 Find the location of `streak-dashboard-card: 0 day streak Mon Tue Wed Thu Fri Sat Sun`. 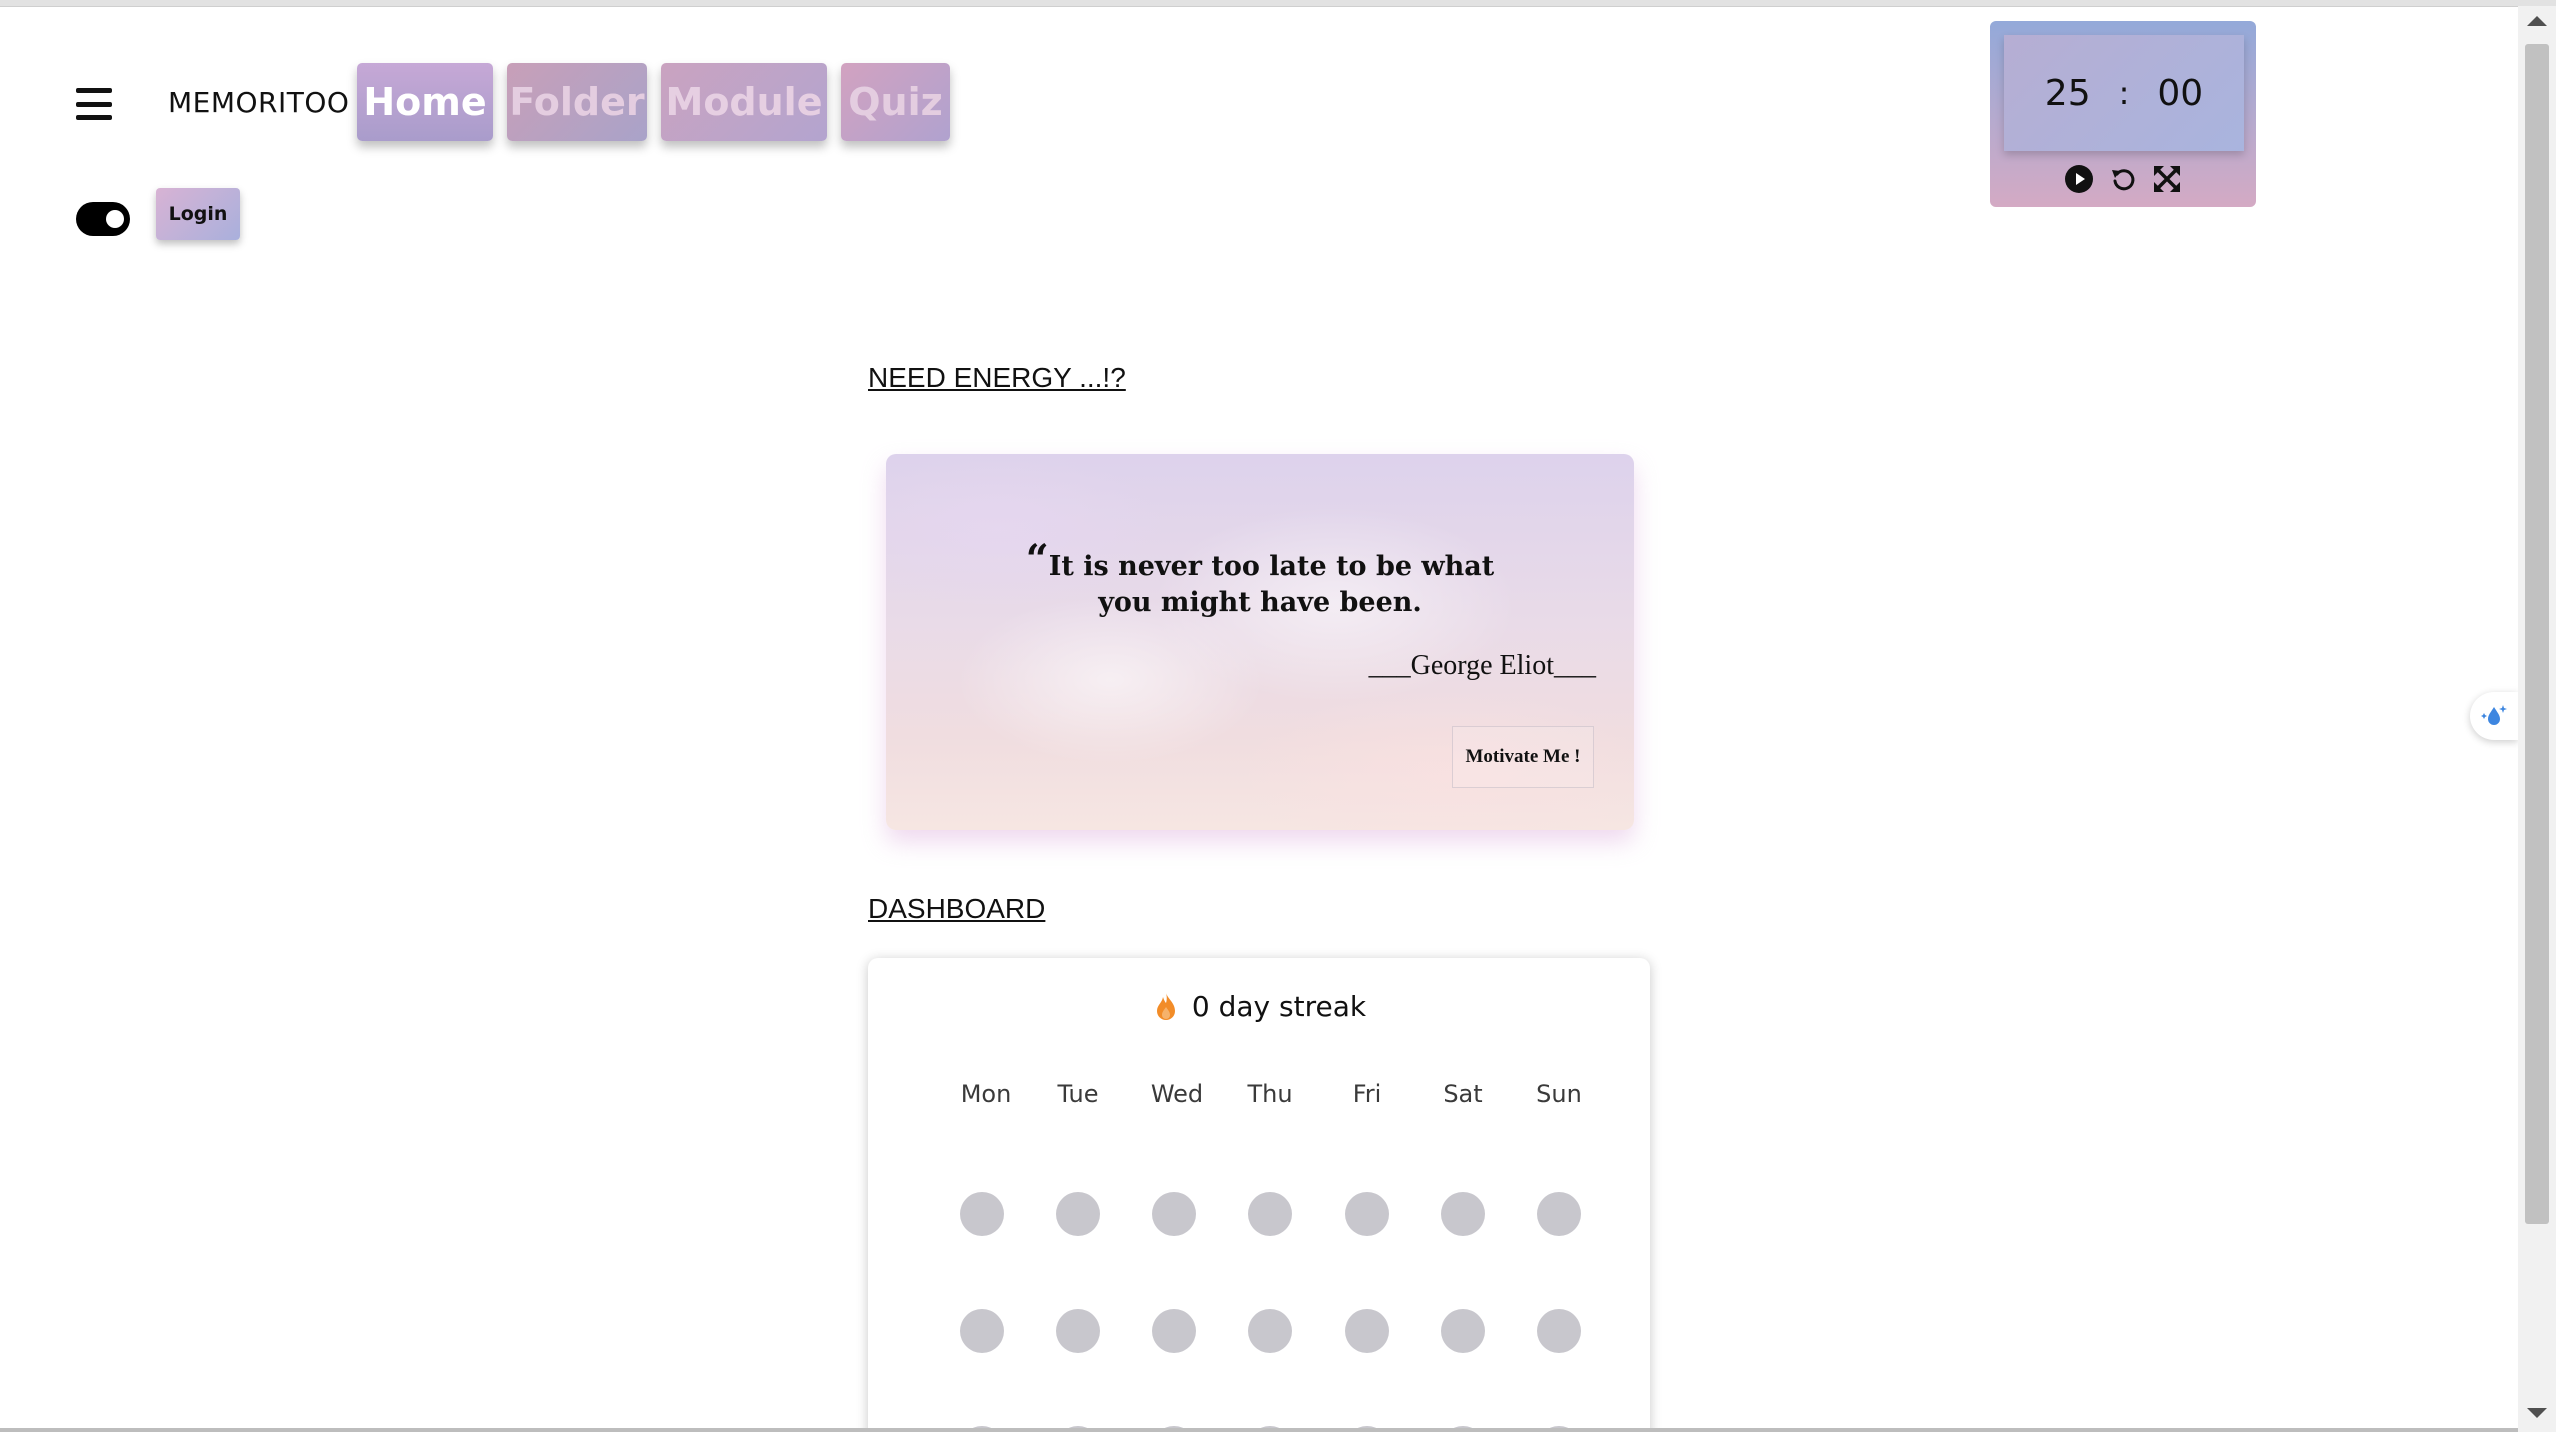

streak-dashboard-card: 0 day streak Mon Tue Wed Thu Fri Sat Sun is located at coordinates (1259, 1195).